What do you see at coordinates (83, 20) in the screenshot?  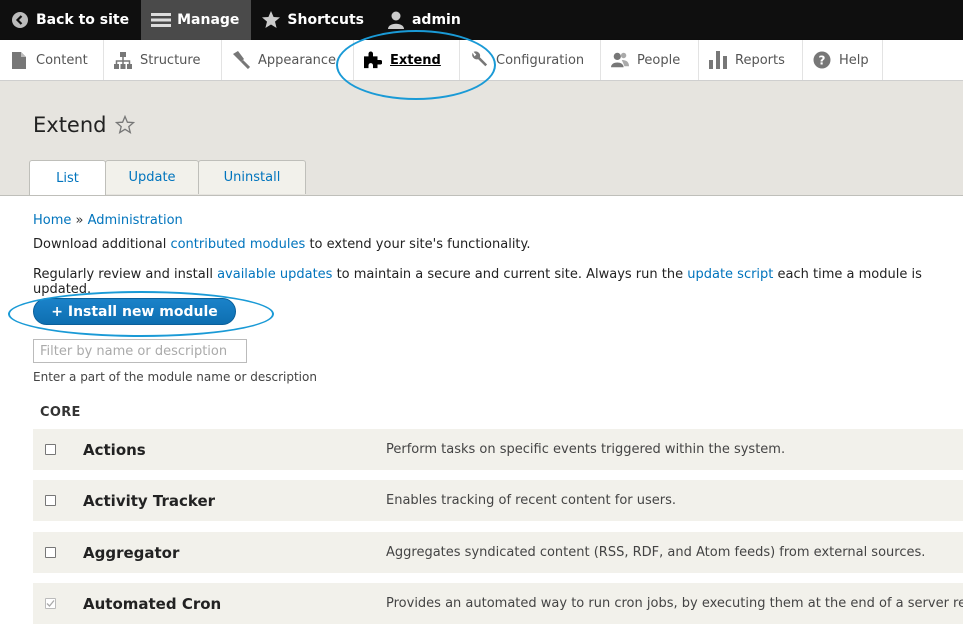 I see `back-to-site-label: Back to site` at bounding box center [83, 20].